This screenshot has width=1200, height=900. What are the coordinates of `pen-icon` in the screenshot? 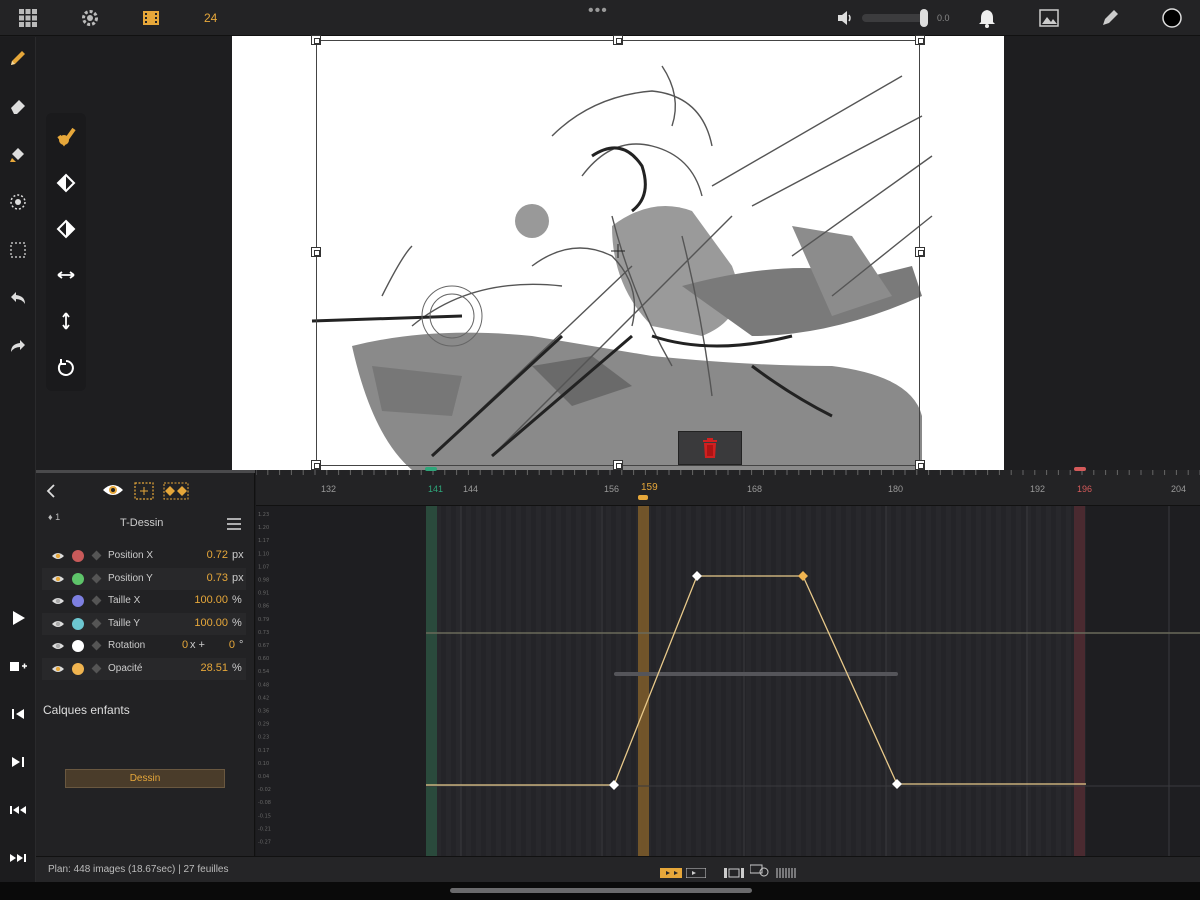 It's located at (1110, 18).